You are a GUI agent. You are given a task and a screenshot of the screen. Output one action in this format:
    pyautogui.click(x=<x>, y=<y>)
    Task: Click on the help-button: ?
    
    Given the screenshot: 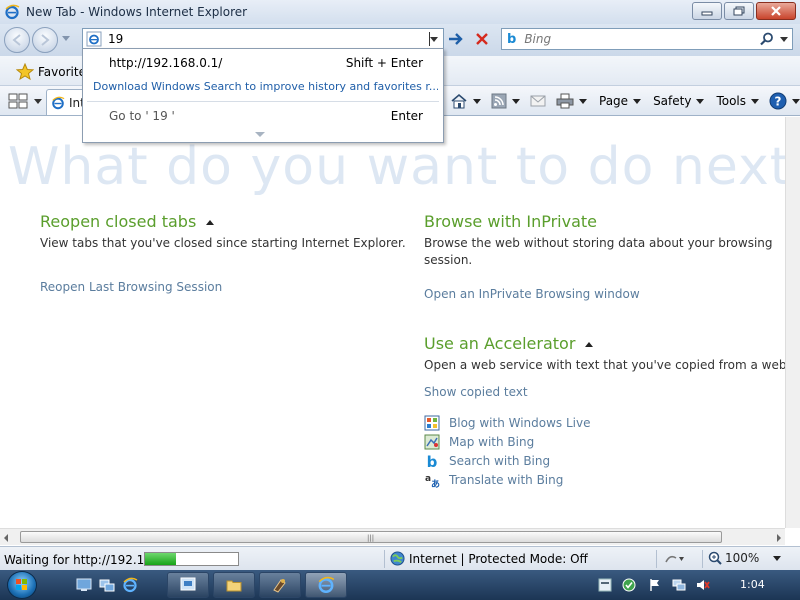 What is the action you would take?
    pyautogui.click(x=784, y=101)
    